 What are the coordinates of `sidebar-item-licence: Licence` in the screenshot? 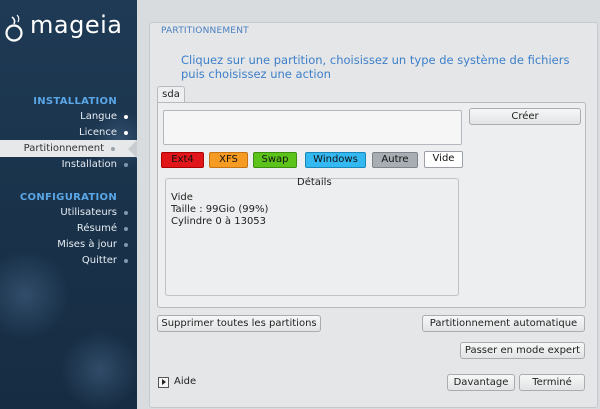 It's located at (103, 133).